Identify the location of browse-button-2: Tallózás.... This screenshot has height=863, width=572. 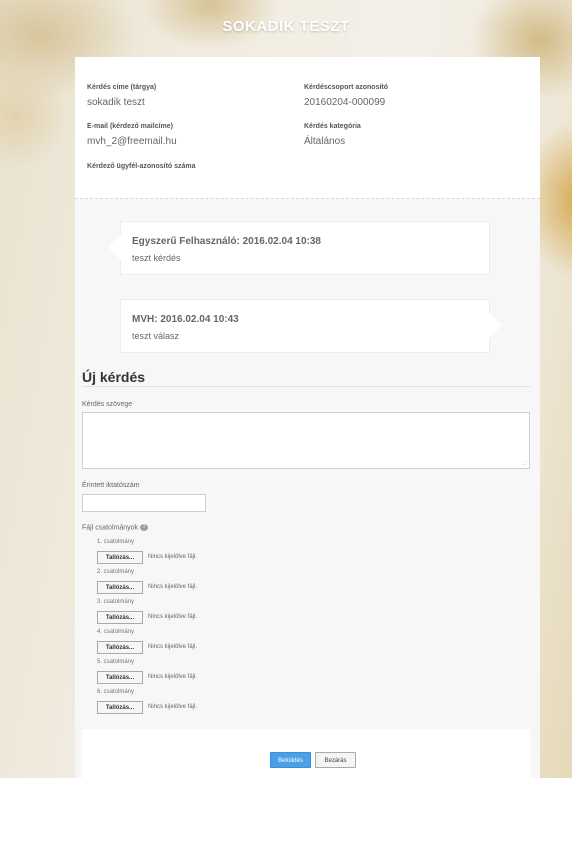
(120, 587).